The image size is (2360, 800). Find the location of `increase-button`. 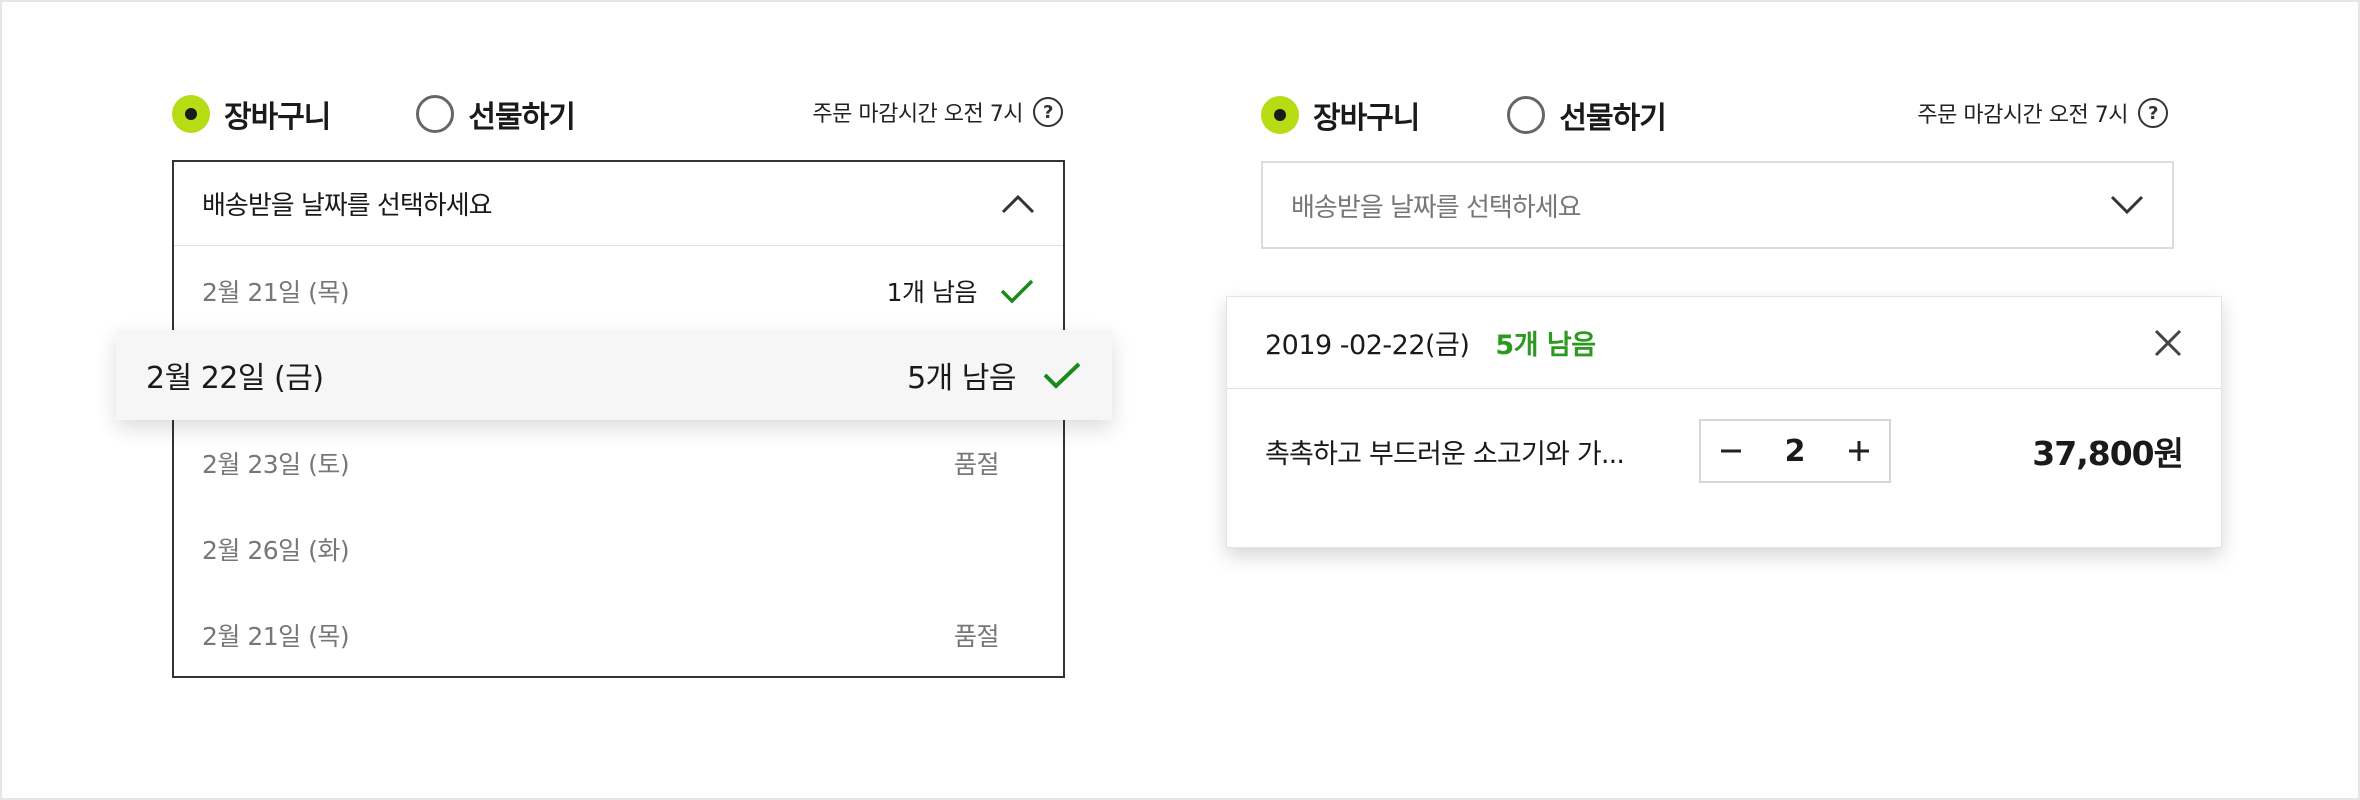

increase-button is located at coordinates (1859, 451).